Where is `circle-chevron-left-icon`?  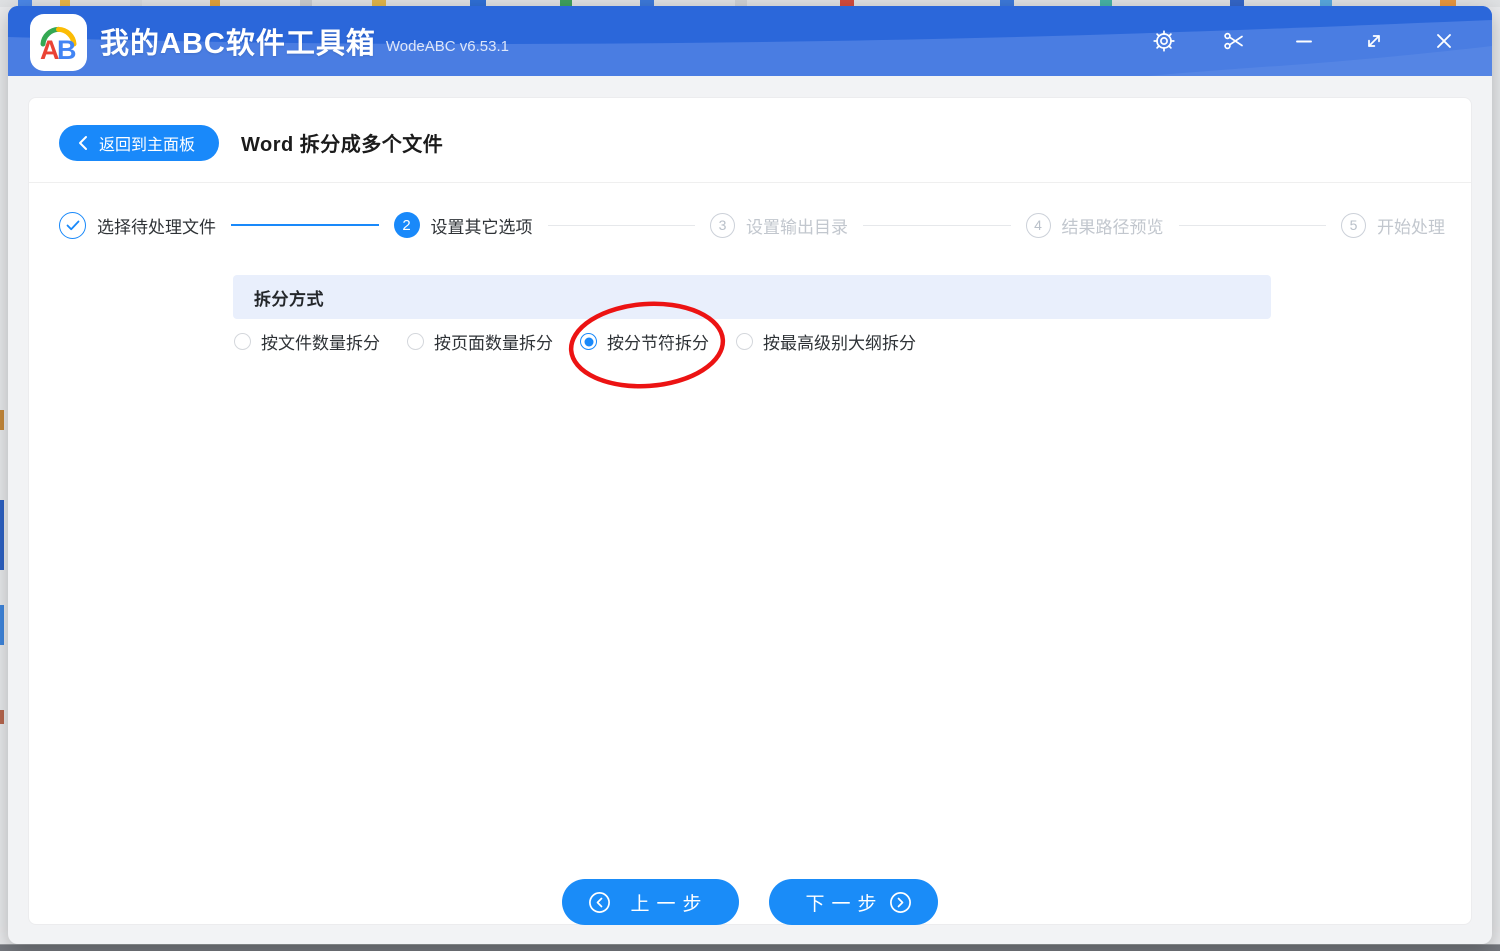
circle-chevron-left-icon is located at coordinates (600, 902).